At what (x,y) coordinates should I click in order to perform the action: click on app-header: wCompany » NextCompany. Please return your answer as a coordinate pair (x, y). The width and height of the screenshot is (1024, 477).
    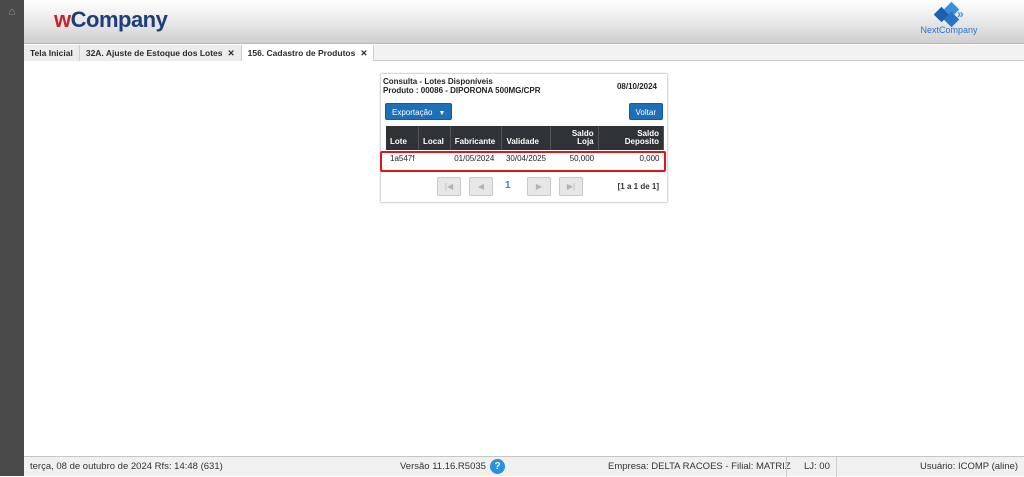
    Looking at the image, I should click on (524, 22).